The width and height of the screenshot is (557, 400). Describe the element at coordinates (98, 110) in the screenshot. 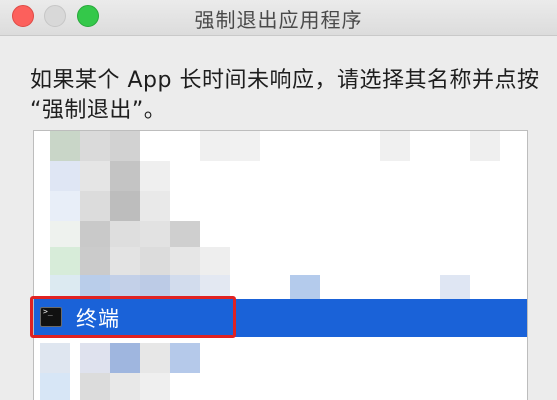

I see `instructions-line-2: “强制退出”。` at that location.